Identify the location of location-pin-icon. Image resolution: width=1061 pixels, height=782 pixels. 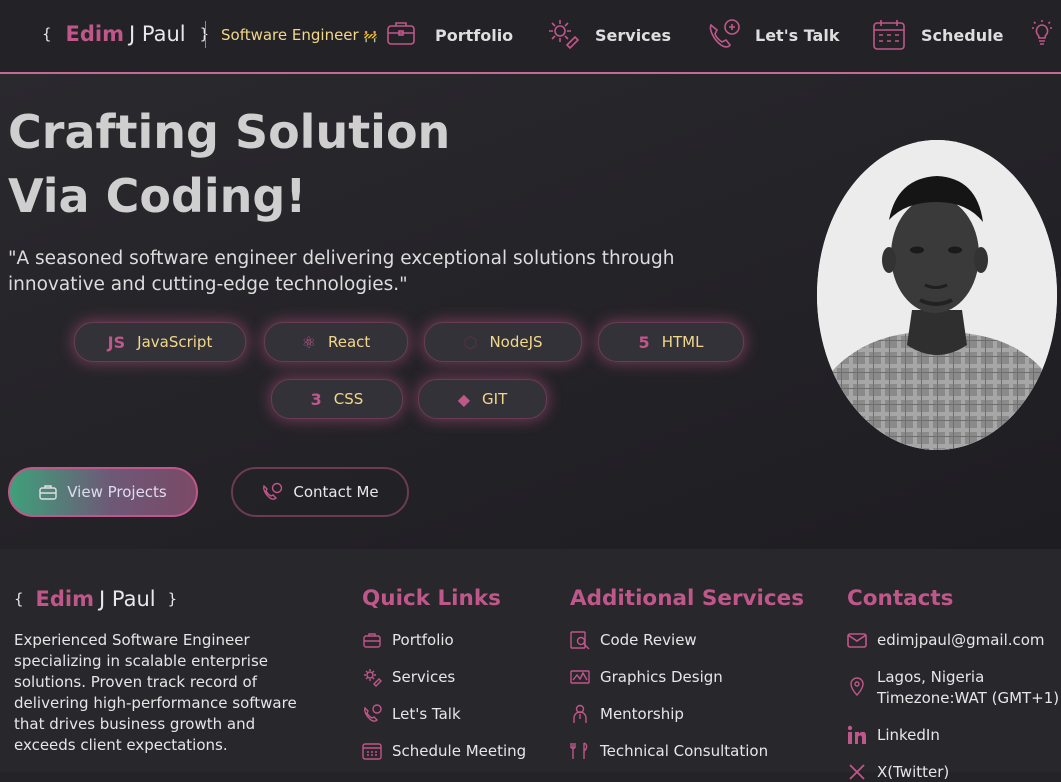
(857, 686).